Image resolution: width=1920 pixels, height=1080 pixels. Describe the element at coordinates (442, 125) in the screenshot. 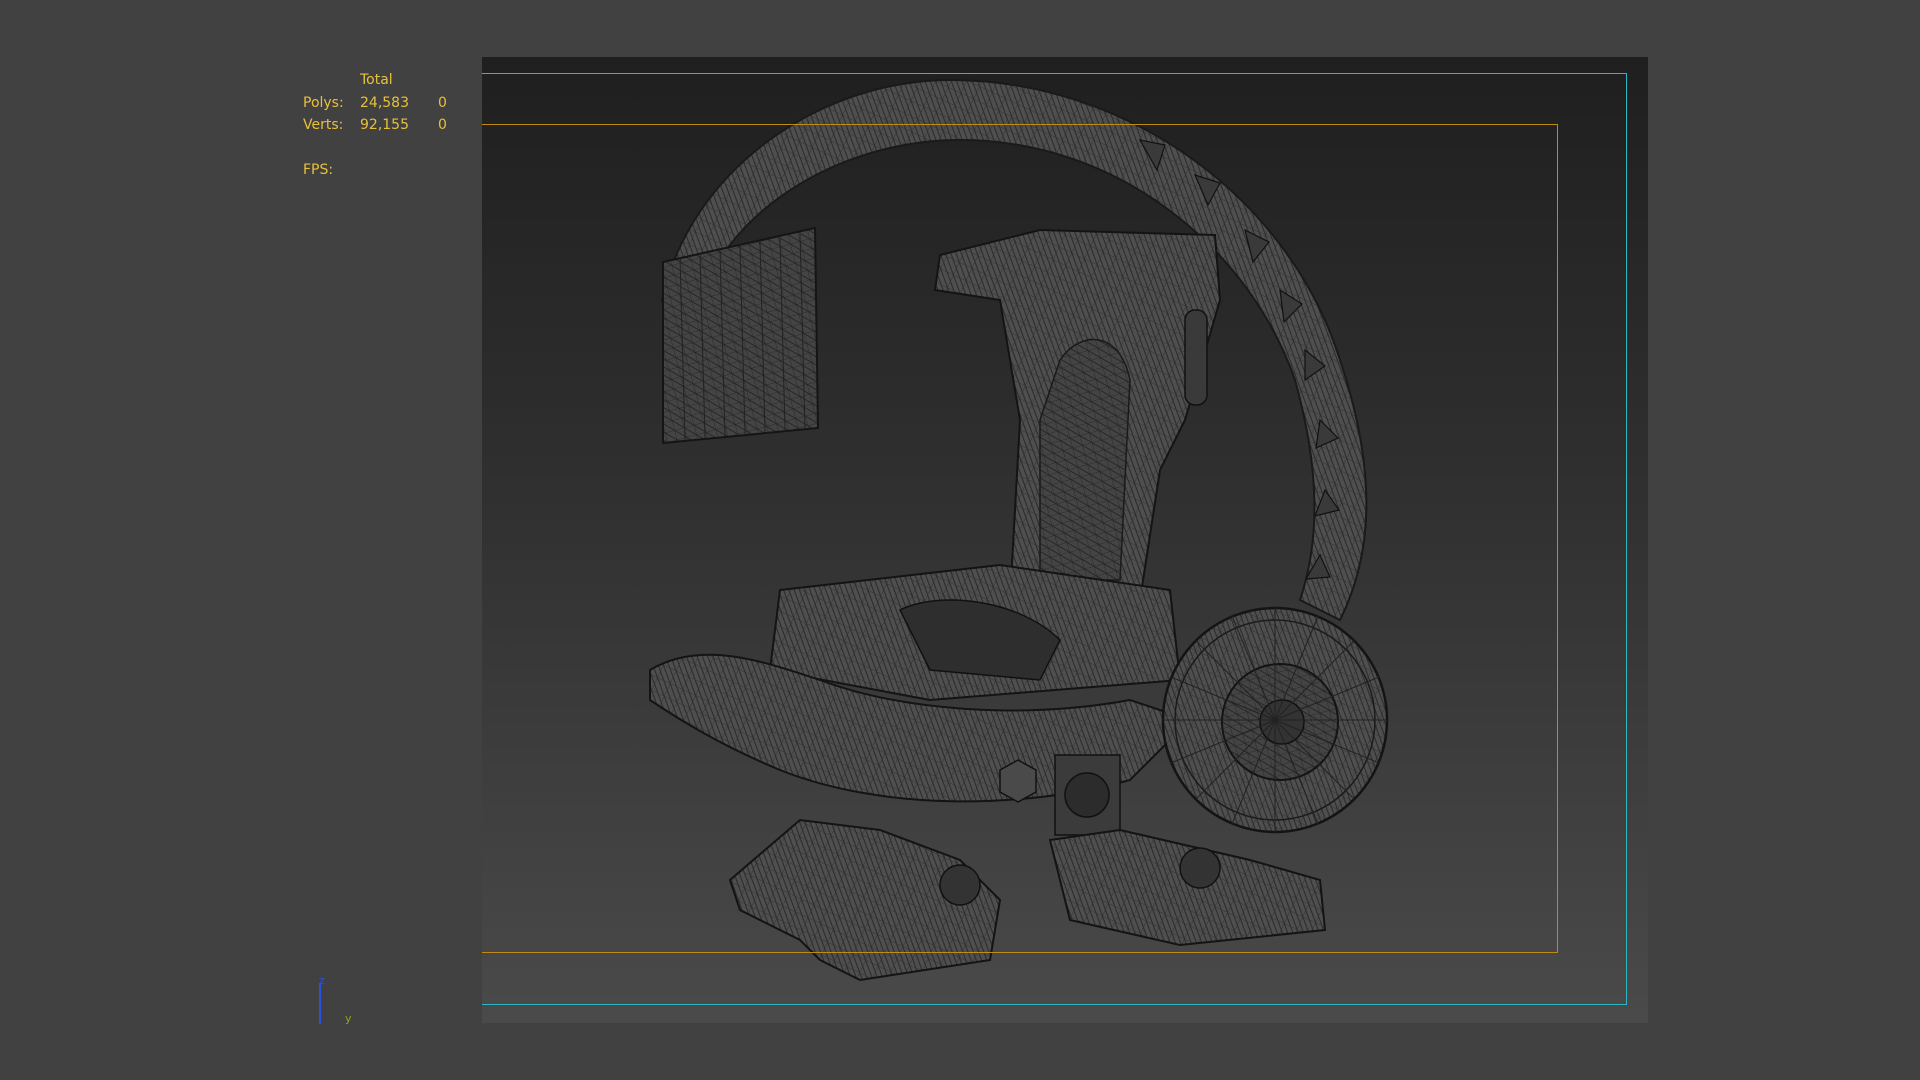

I see `verts-selected: 0` at that location.